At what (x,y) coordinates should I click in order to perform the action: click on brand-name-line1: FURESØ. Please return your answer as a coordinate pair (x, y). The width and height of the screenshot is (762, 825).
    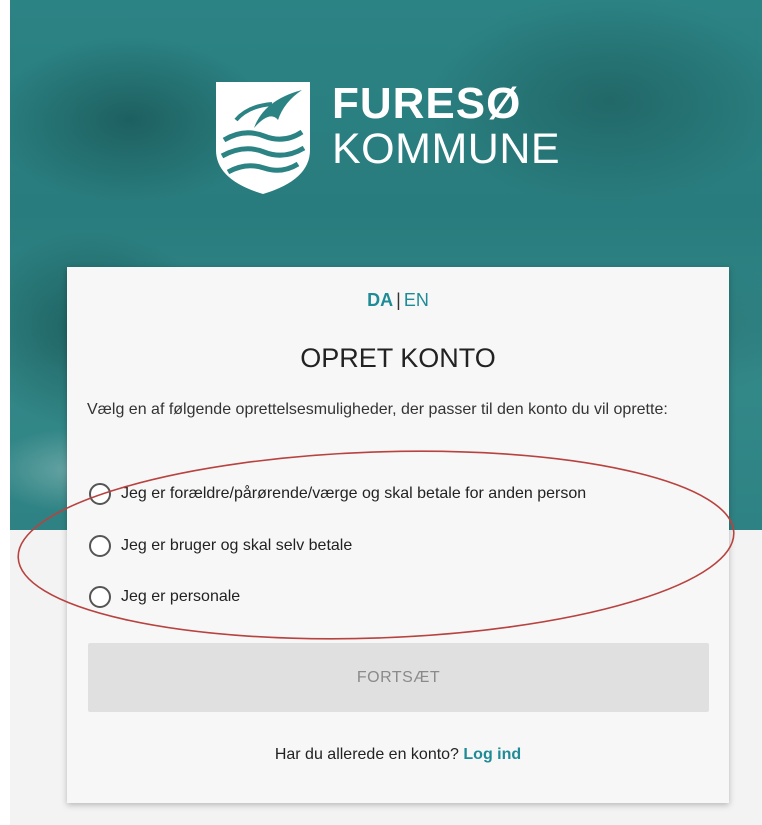
    Looking at the image, I should click on (427, 103).